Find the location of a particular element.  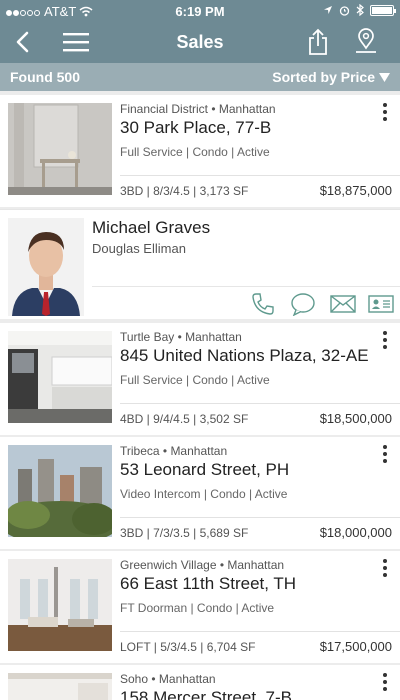

call-button is located at coordinates (263, 304).